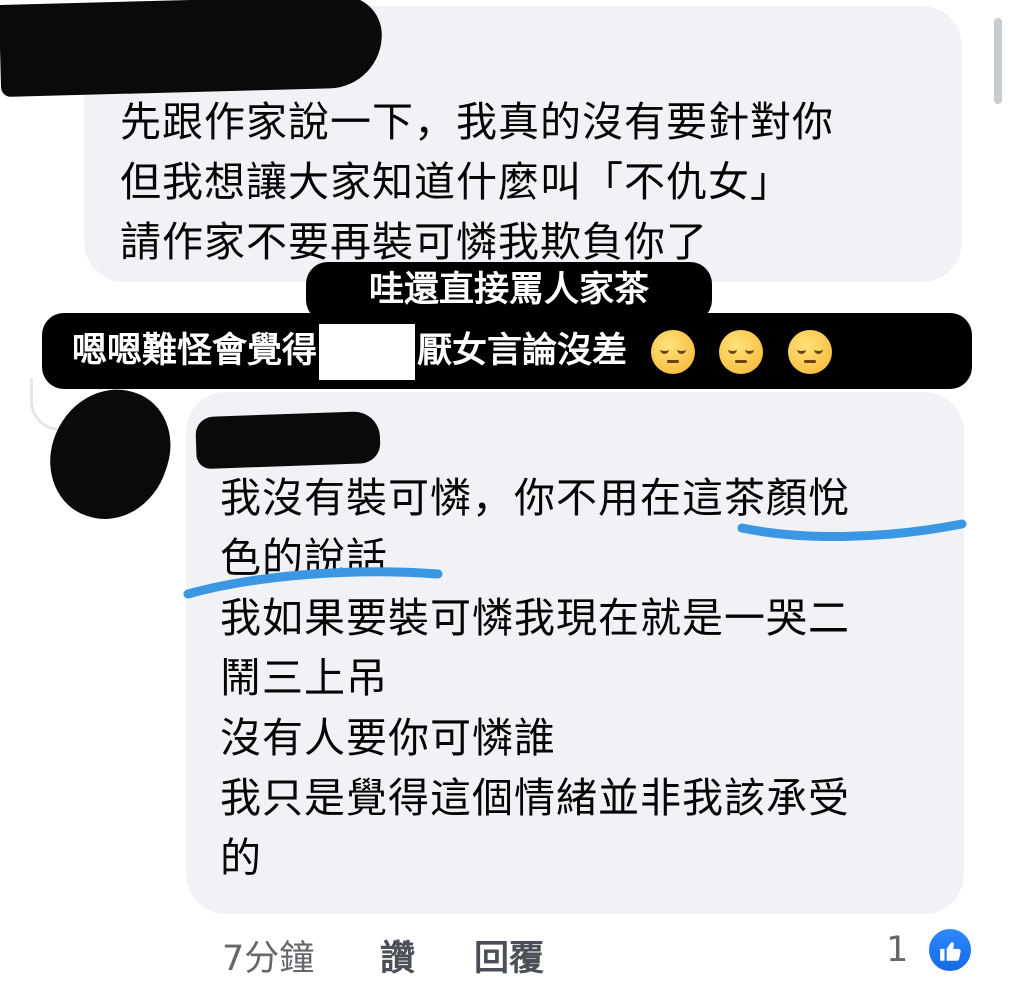  Describe the element at coordinates (268, 955) in the screenshot. I see `comment-timestamp: 7分鐘` at that location.